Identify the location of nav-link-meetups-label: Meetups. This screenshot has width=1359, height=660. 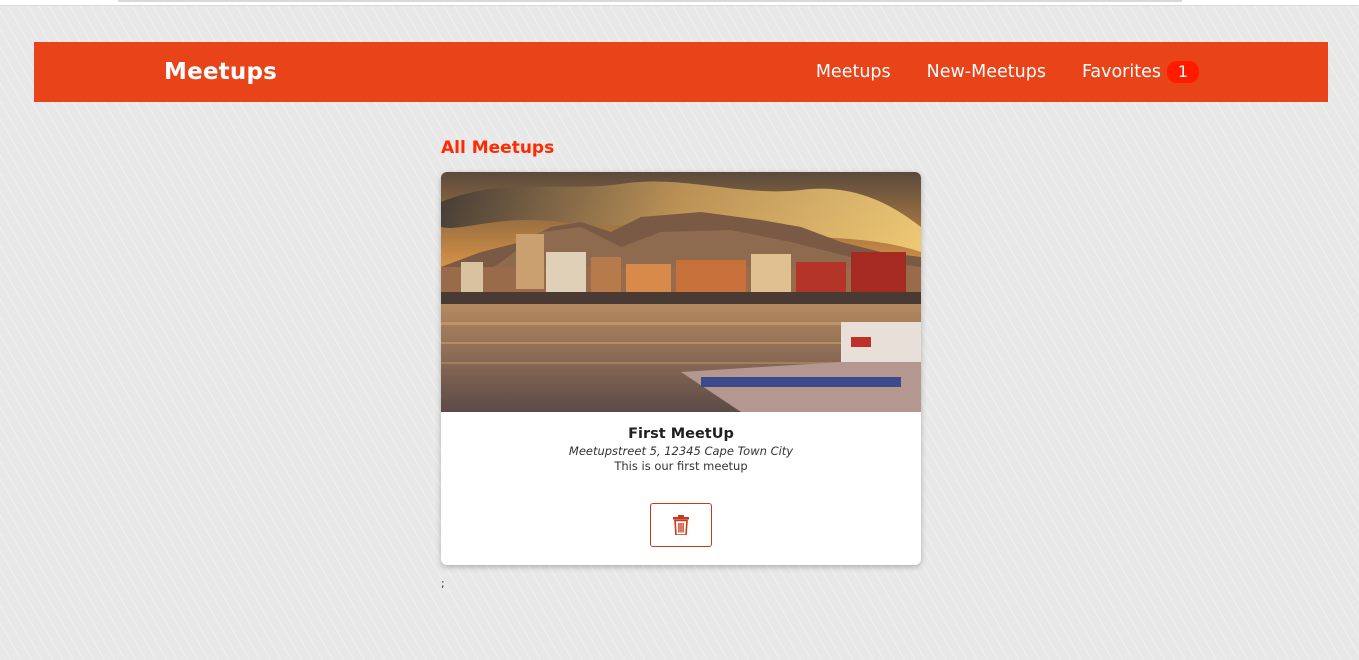
(853, 72).